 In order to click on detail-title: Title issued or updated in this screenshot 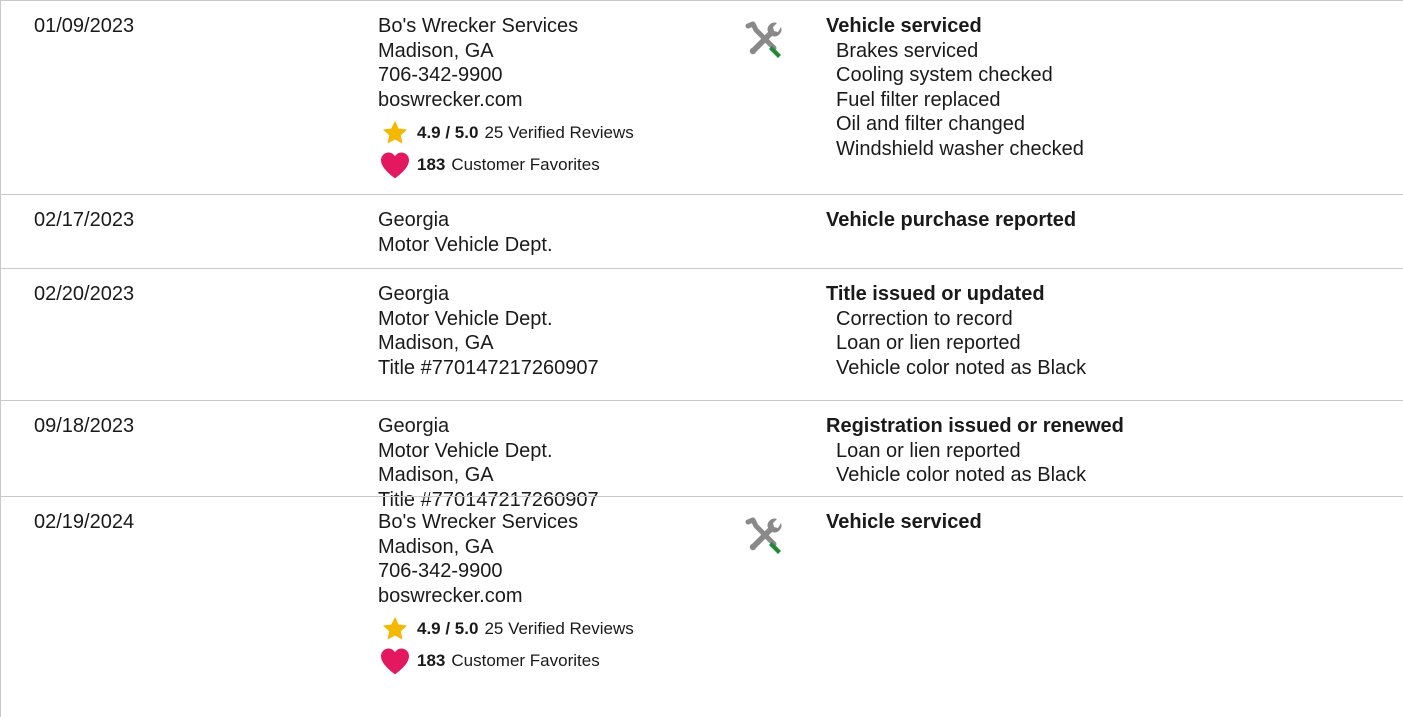, I will do `click(935, 294)`.